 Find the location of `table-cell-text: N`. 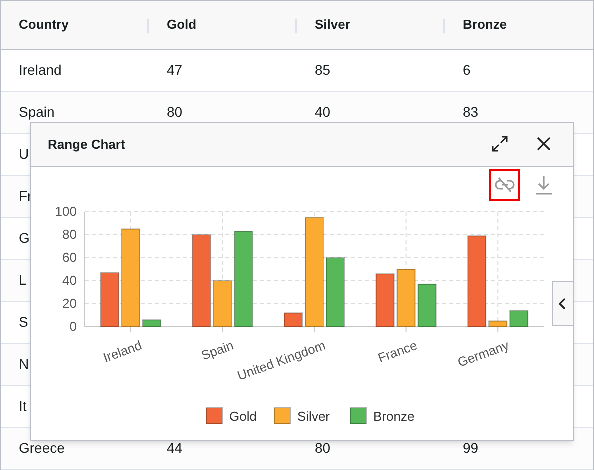

table-cell-text: N is located at coordinates (24, 364).